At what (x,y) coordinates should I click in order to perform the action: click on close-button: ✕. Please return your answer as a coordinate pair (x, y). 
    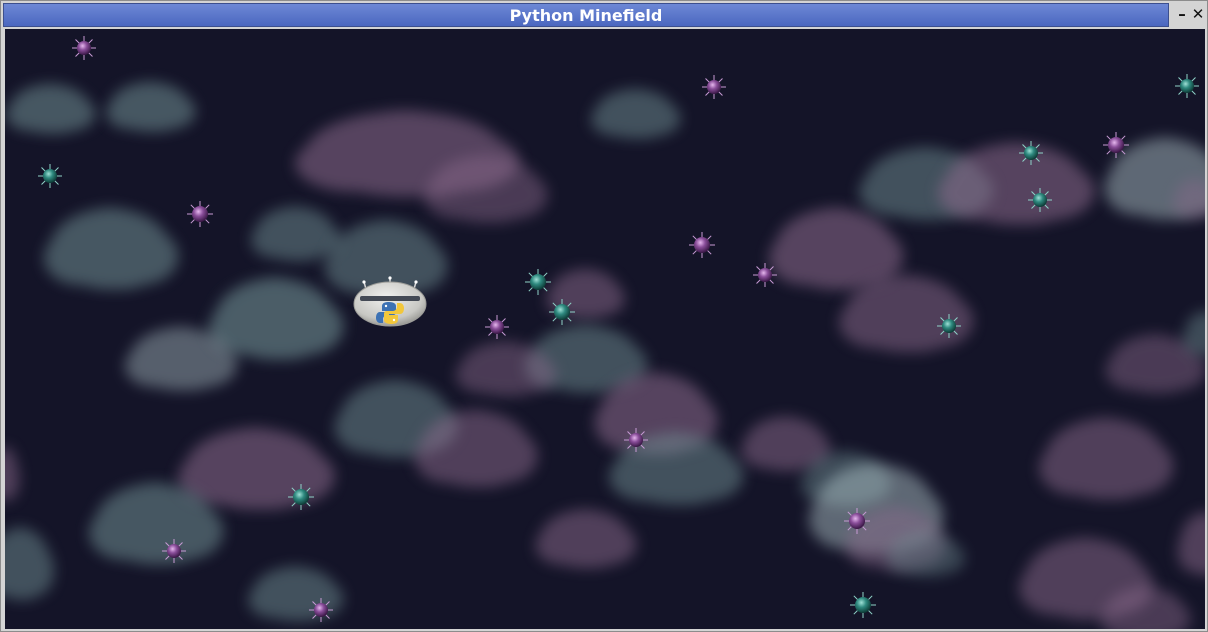
    Looking at the image, I should click on (1198, 14).